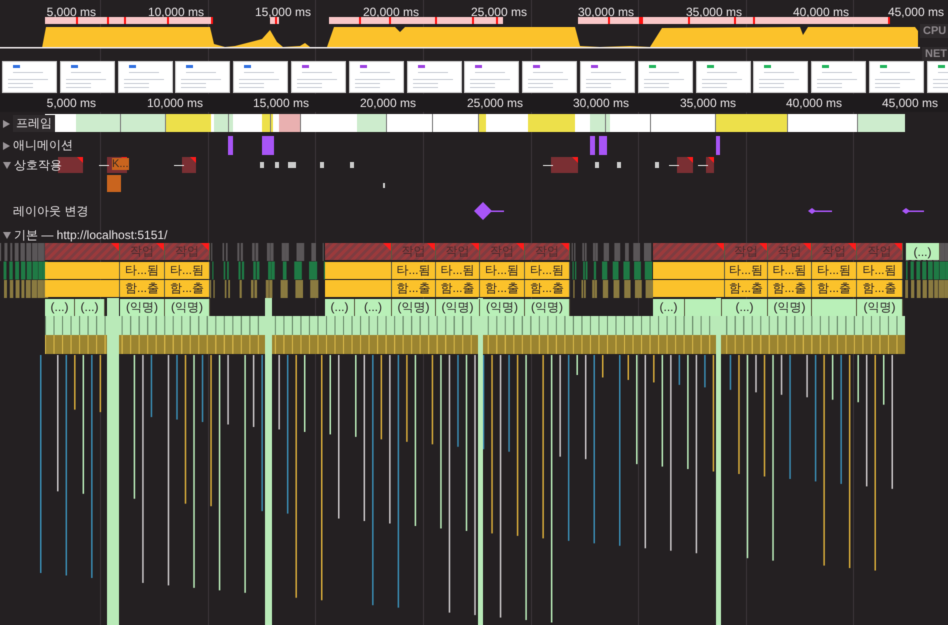  Describe the element at coordinates (50, 211) in the screenshot. I see `track-label: 레이아웃 변경` at that location.